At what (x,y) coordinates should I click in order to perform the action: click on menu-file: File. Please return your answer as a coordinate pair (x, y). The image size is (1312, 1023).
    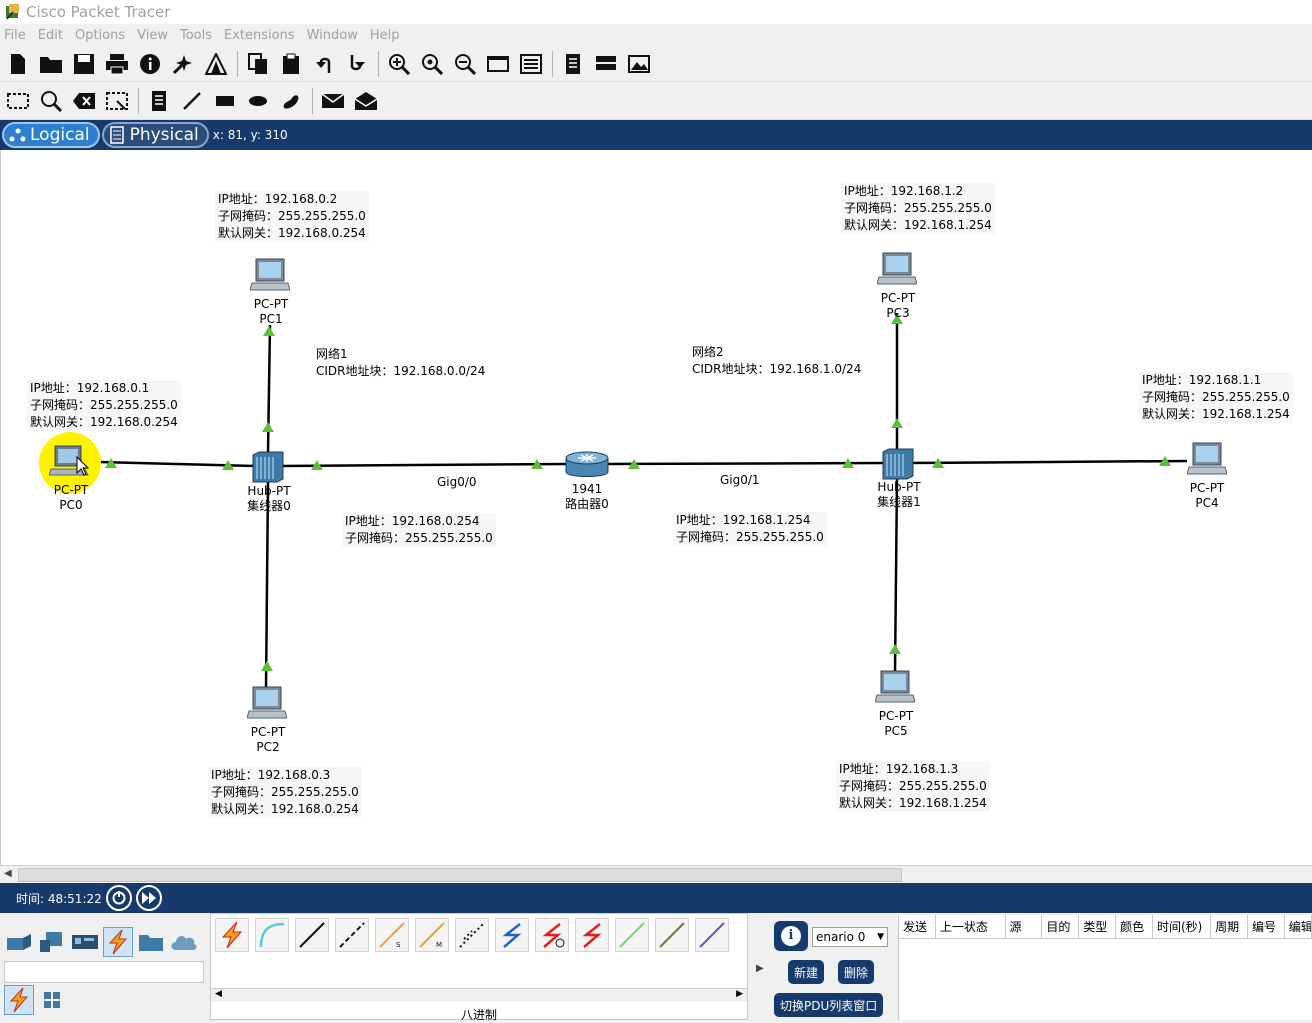
    Looking at the image, I should click on (15, 35).